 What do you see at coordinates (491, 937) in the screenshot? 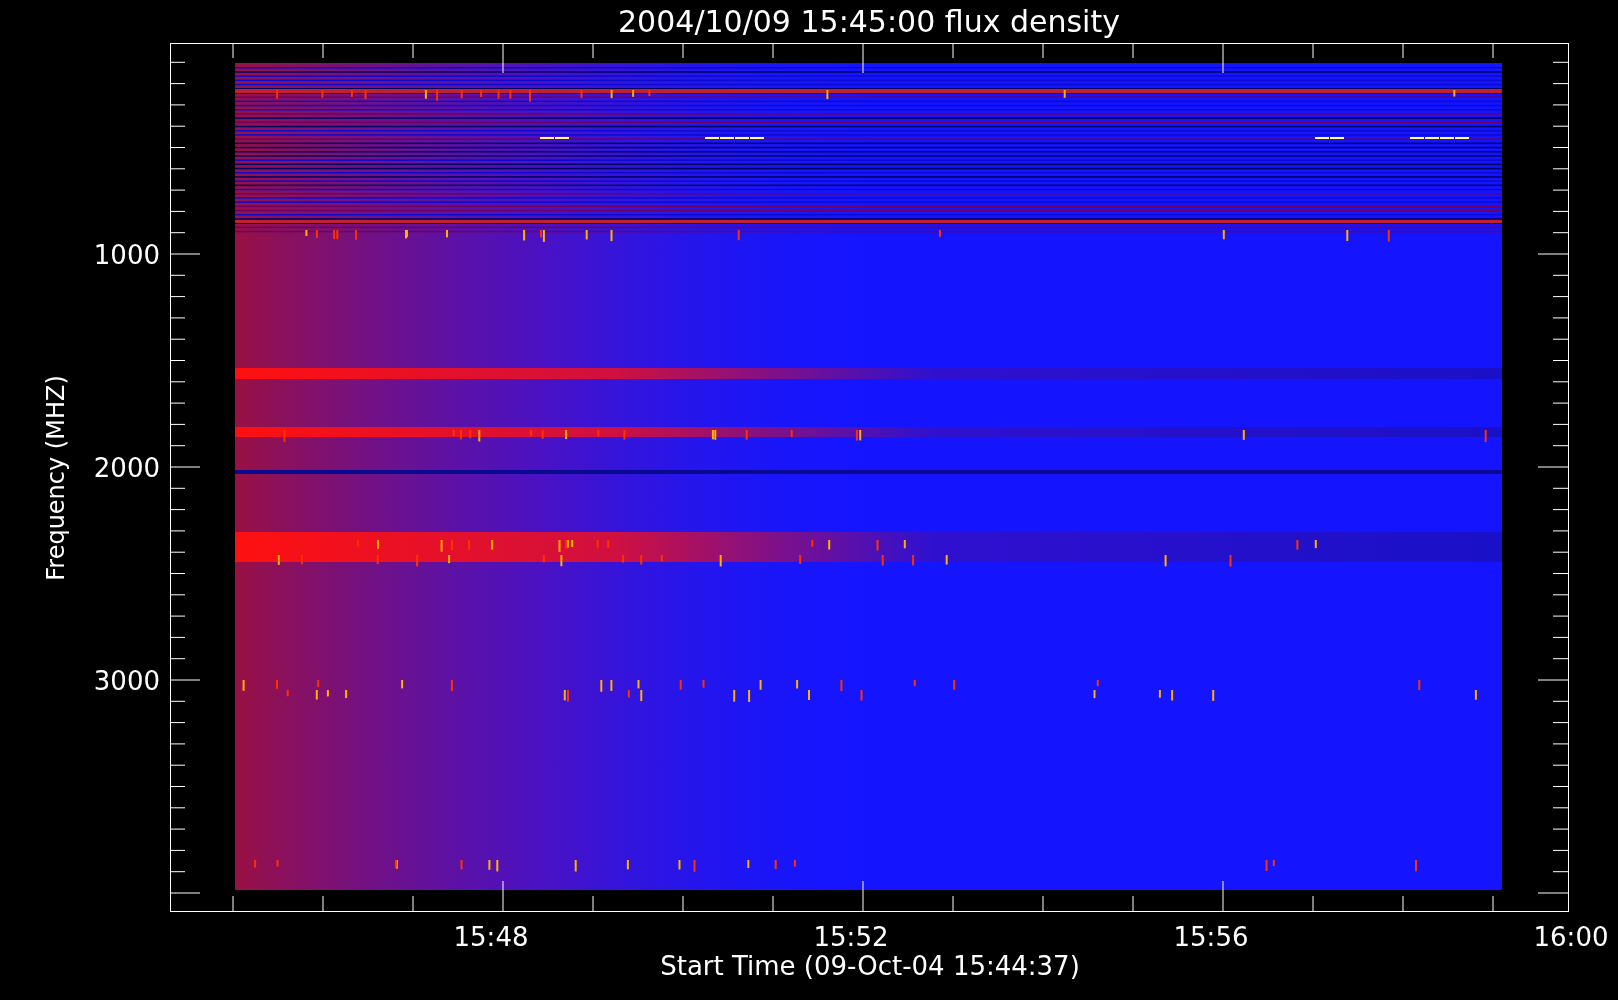
I see `x-tick-label: 15:48` at bounding box center [491, 937].